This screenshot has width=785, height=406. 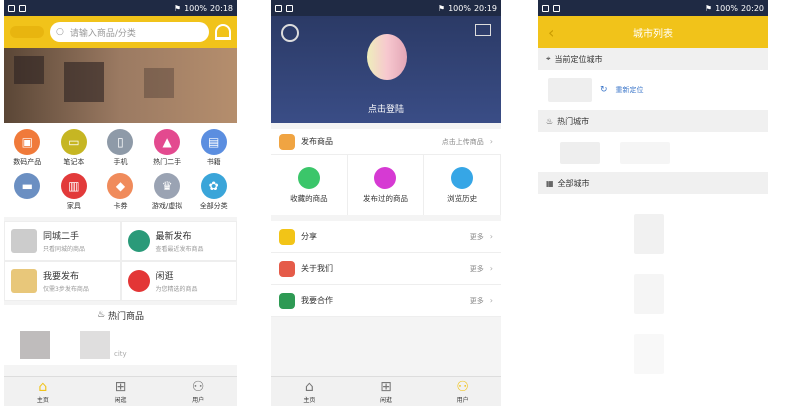 I want to click on home-header: ○ 请输入商品/分类, so click(x=120, y=32).